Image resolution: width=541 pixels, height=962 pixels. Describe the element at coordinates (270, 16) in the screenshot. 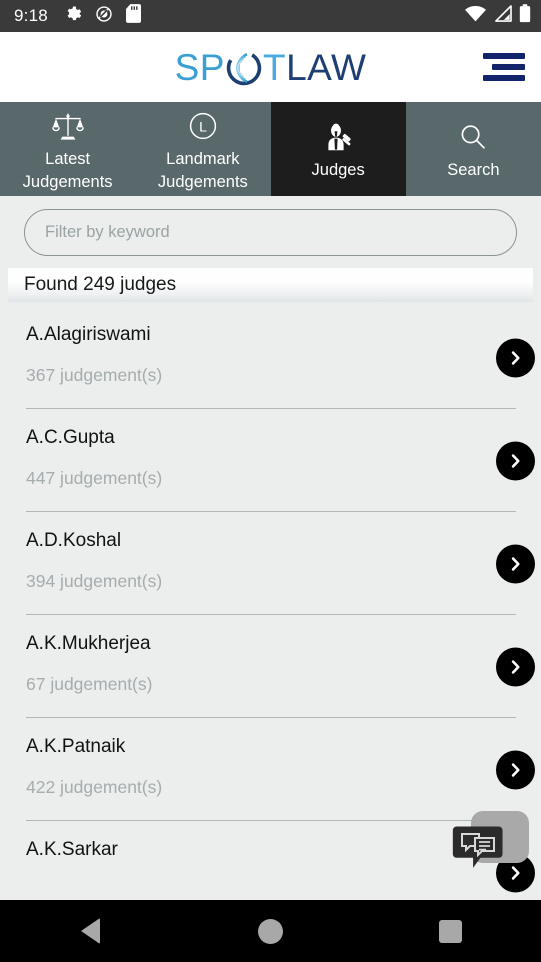

I see `status-bar: 9:18` at that location.